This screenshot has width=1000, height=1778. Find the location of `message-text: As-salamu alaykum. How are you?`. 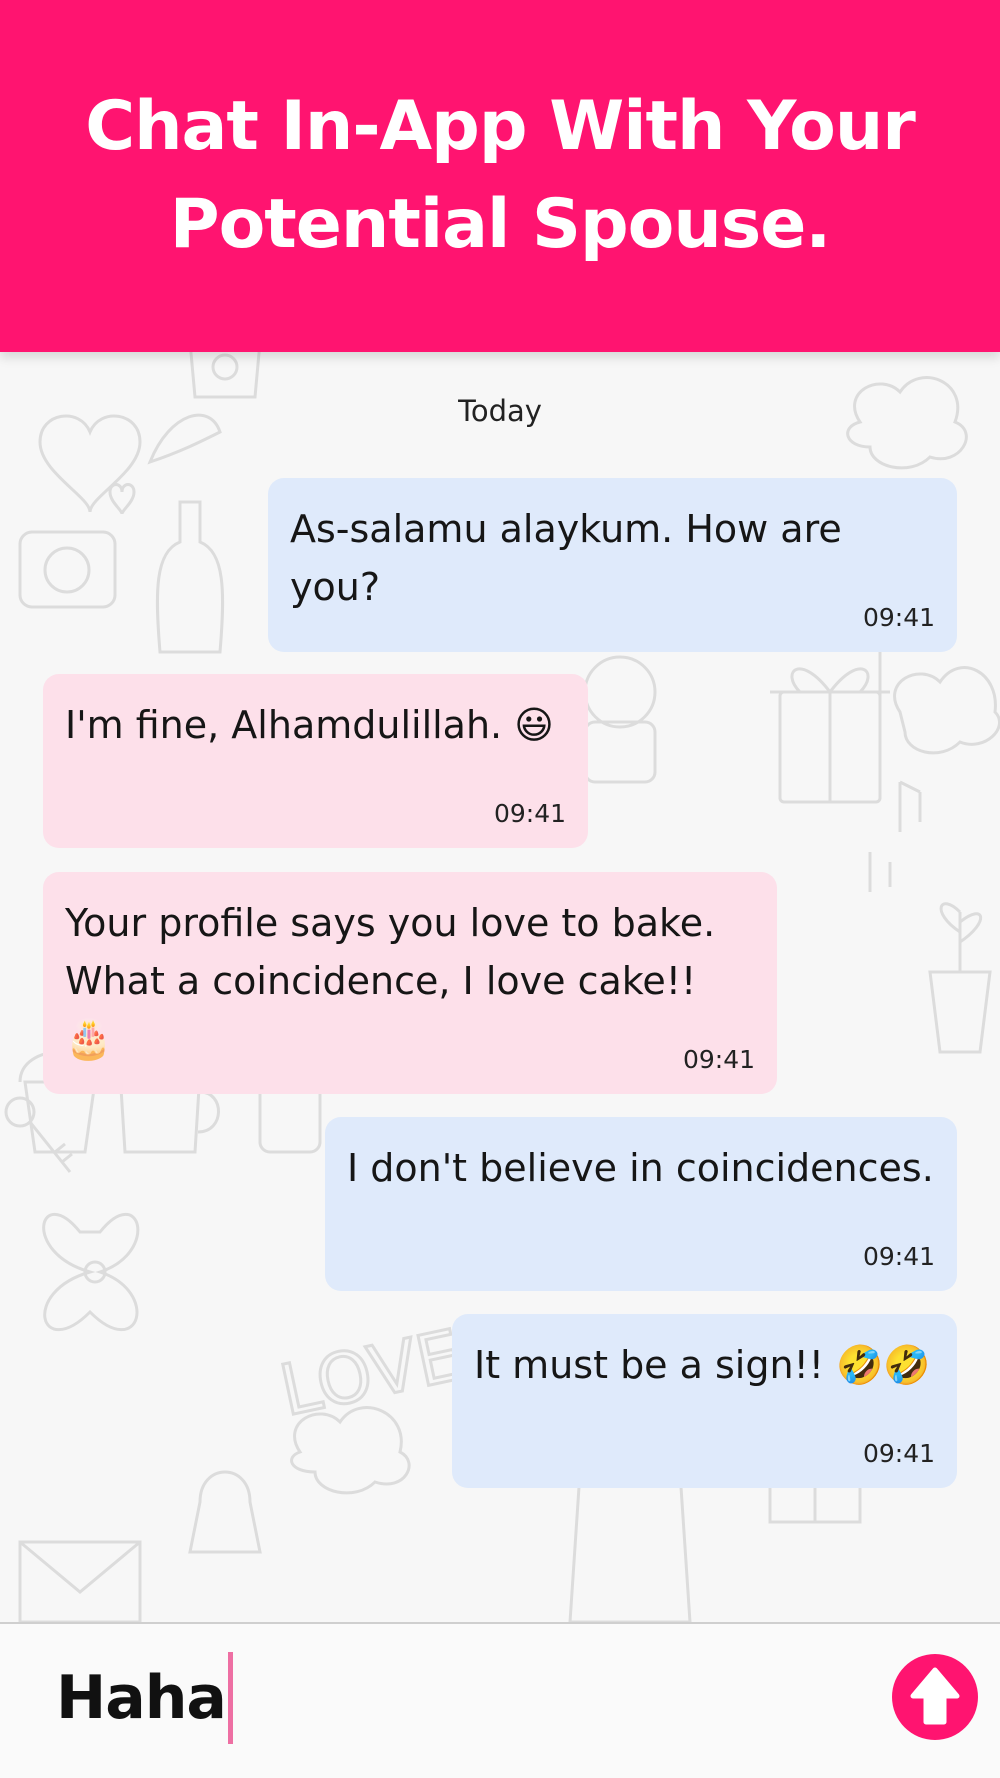

message-text: As-salamu alaykum. How are you? is located at coordinates (566, 558).